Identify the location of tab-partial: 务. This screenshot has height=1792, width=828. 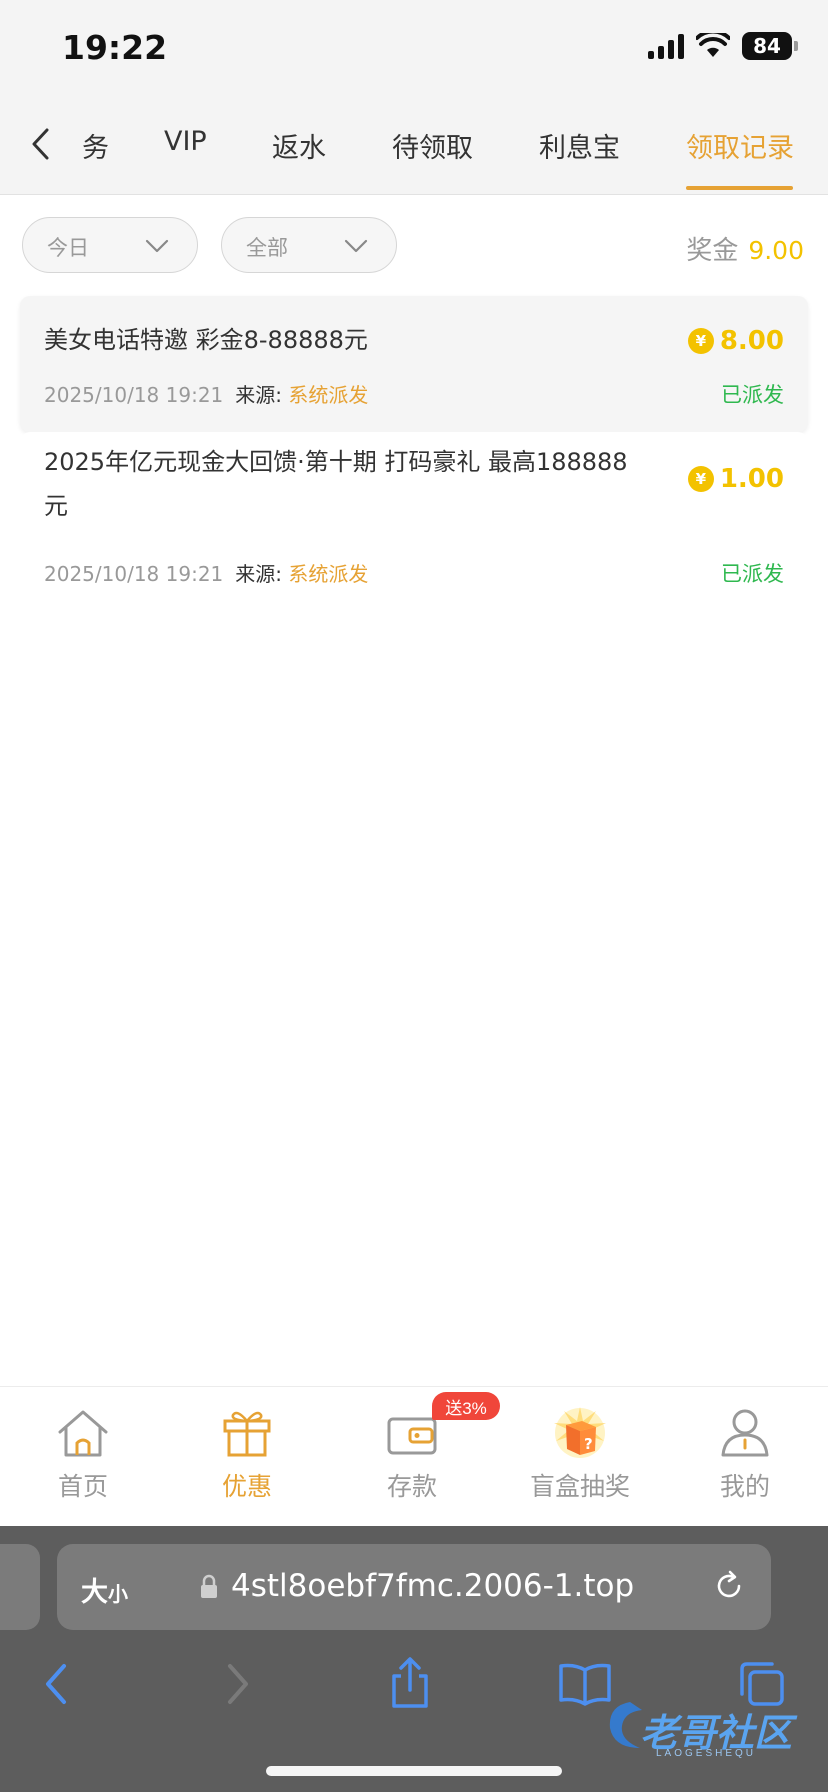
(95, 145).